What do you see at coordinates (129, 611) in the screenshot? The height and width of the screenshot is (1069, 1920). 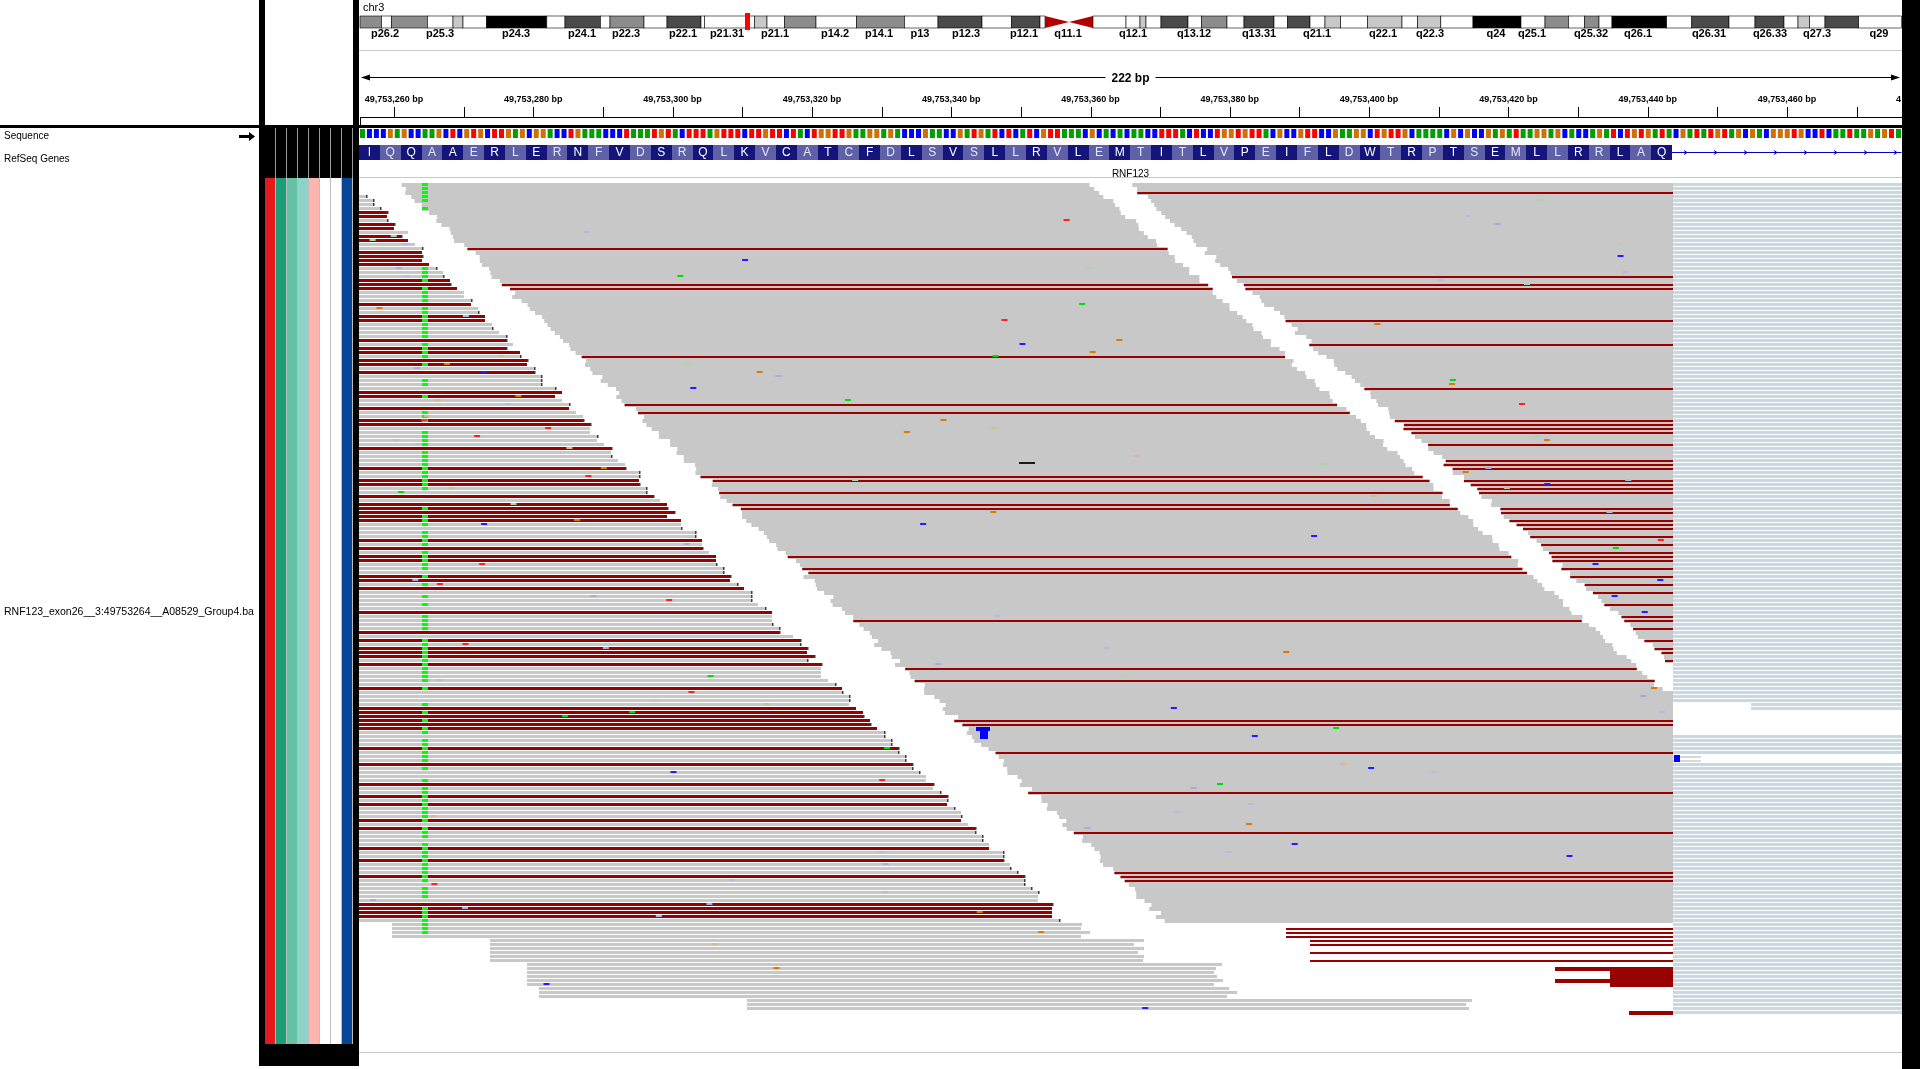 I see `track-name: RNF123_exon26__3:49753264__A08529_Group4.ba` at bounding box center [129, 611].